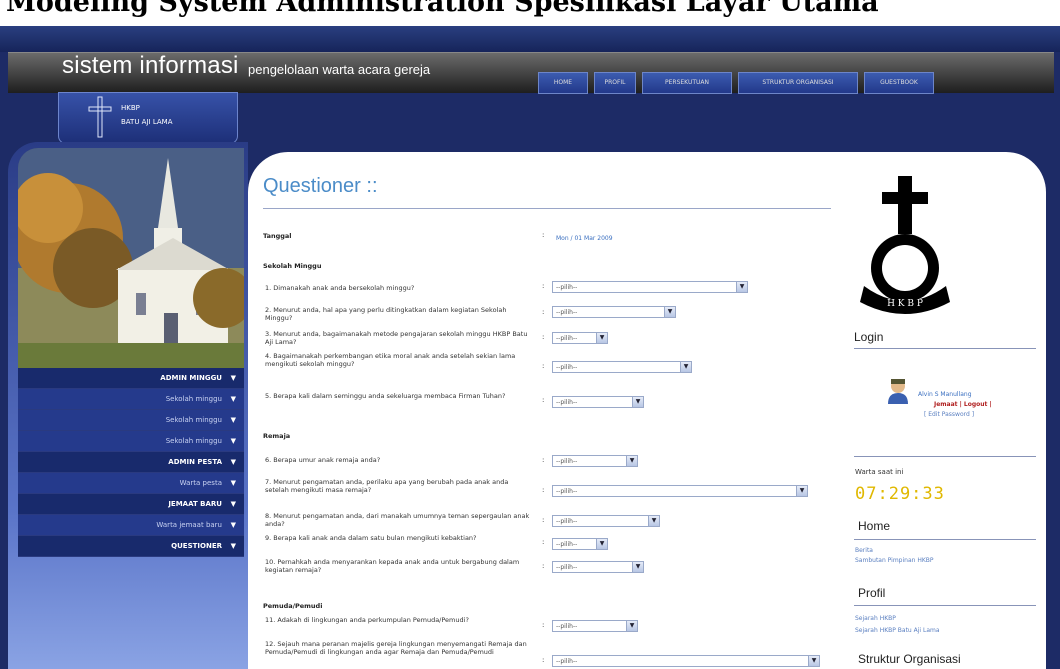 This screenshot has height=669, width=1060. Describe the element at coordinates (547, 208) in the screenshot. I see `title-divider` at that location.